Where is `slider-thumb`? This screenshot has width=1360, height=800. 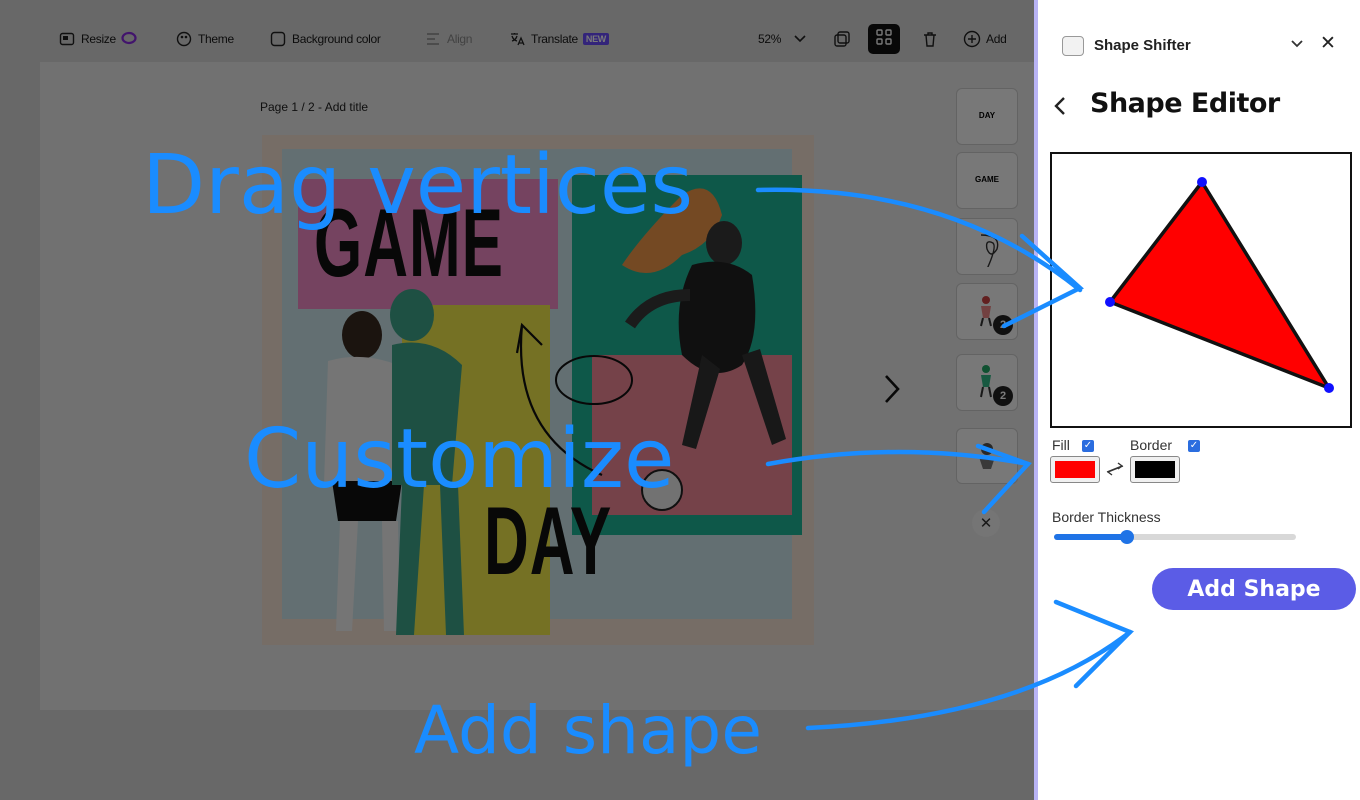
slider-thumb is located at coordinates (1126, 537).